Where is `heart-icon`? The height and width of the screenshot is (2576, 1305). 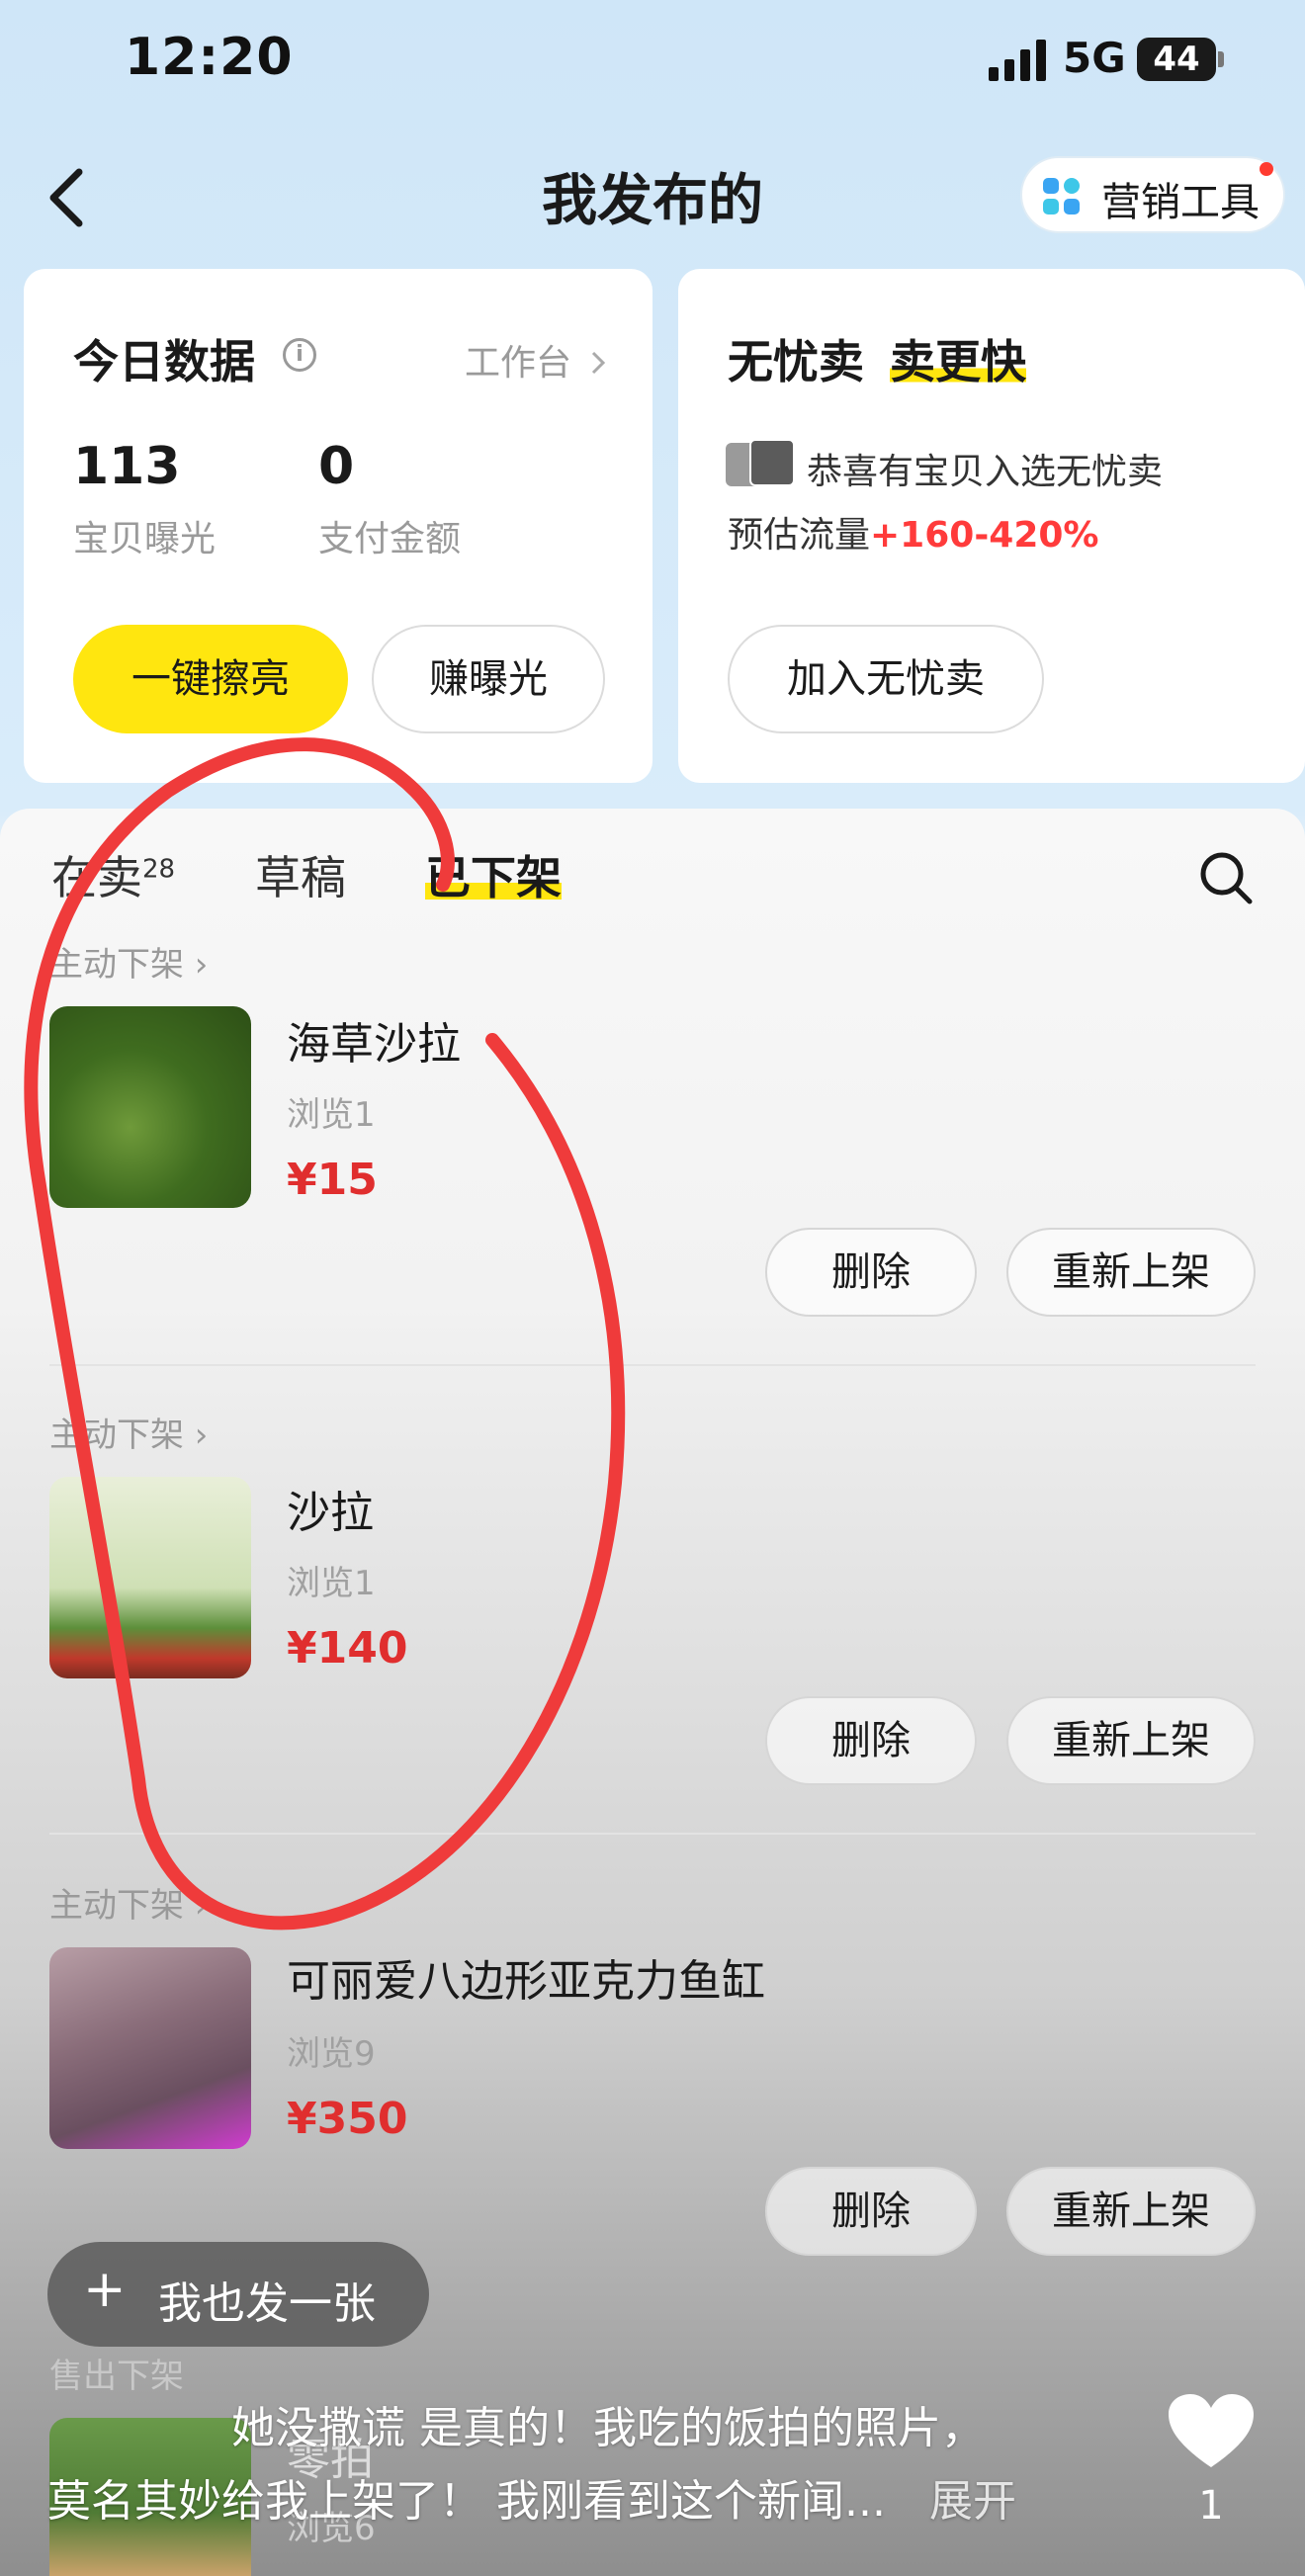
heart-icon is located at coordinates (1211, 2431).